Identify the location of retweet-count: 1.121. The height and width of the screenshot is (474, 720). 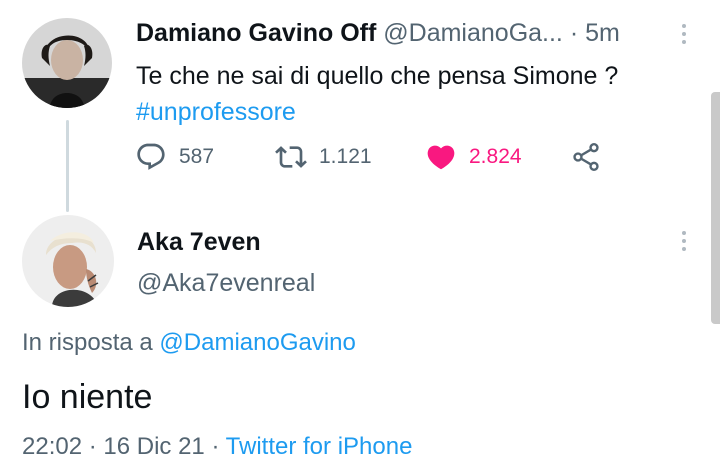
(345, 156).